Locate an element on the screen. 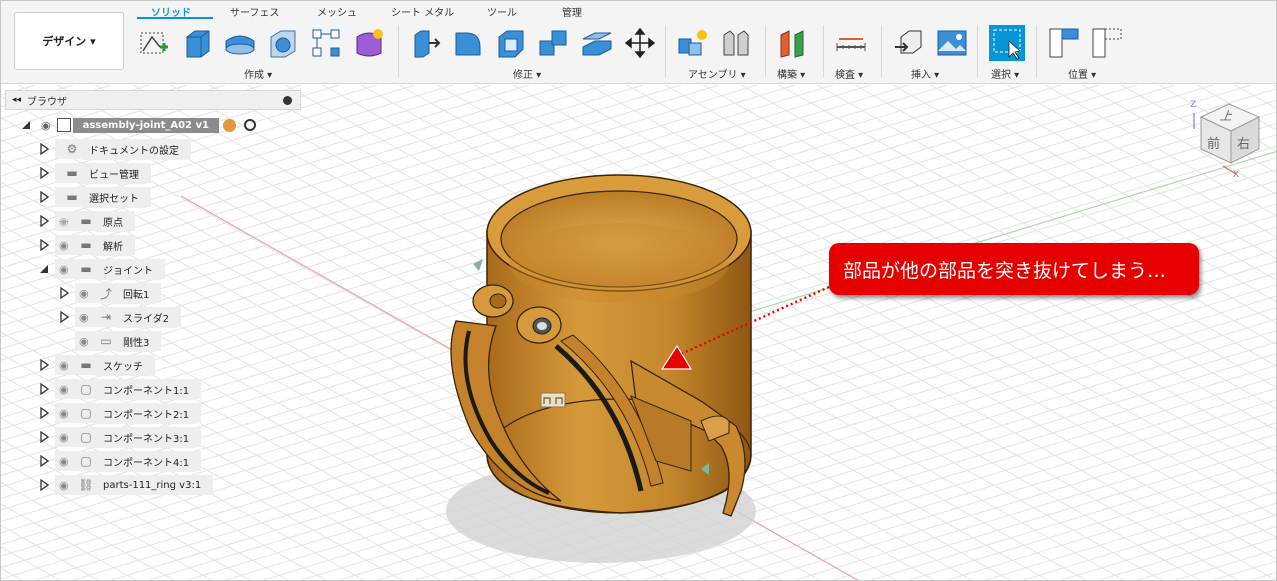 This screenshot has width=1277, height=581. browser-item-row: ◉ ⤴ 回転1 is located at coordinates (110, 293).